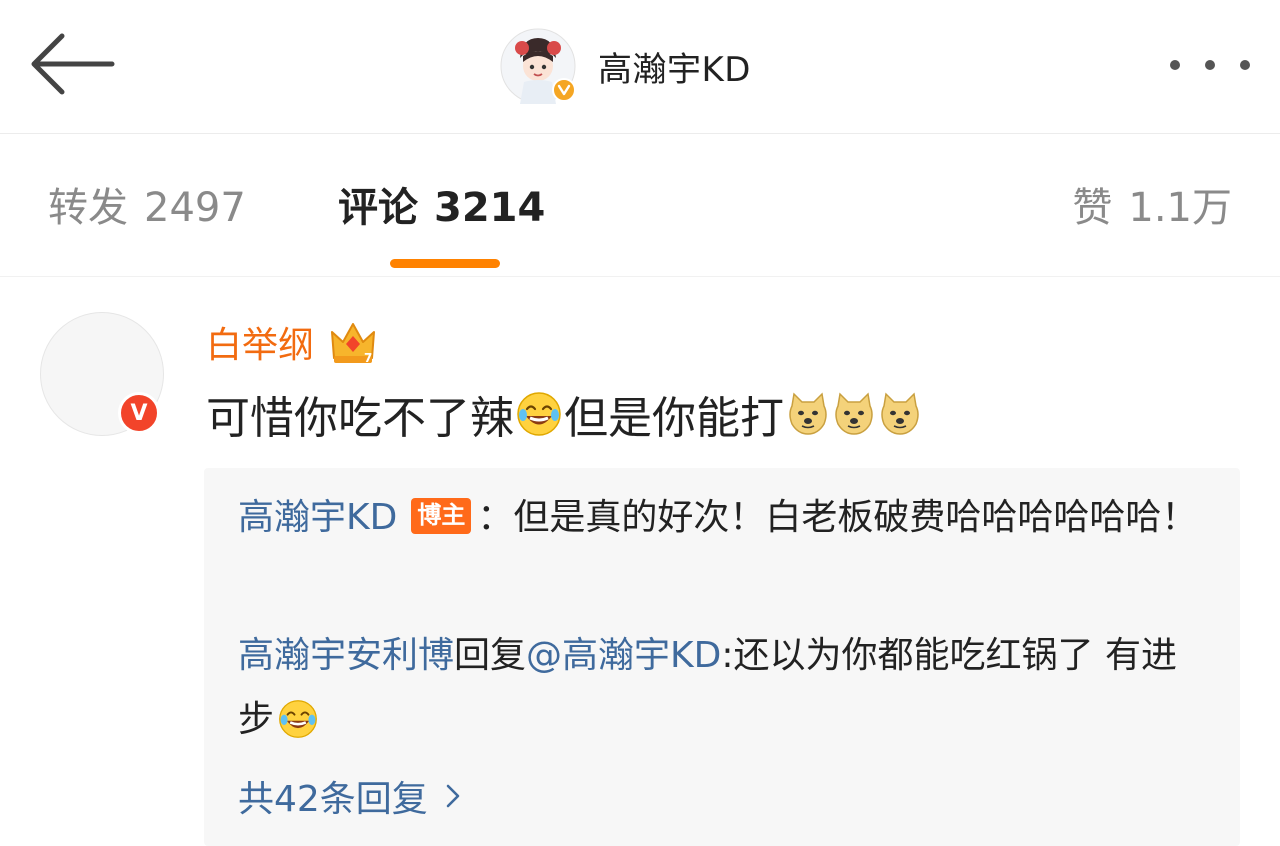  Describe the element at coordinates (490, 655) in the screenshot. I see `reply-verb: 回复` at that location.